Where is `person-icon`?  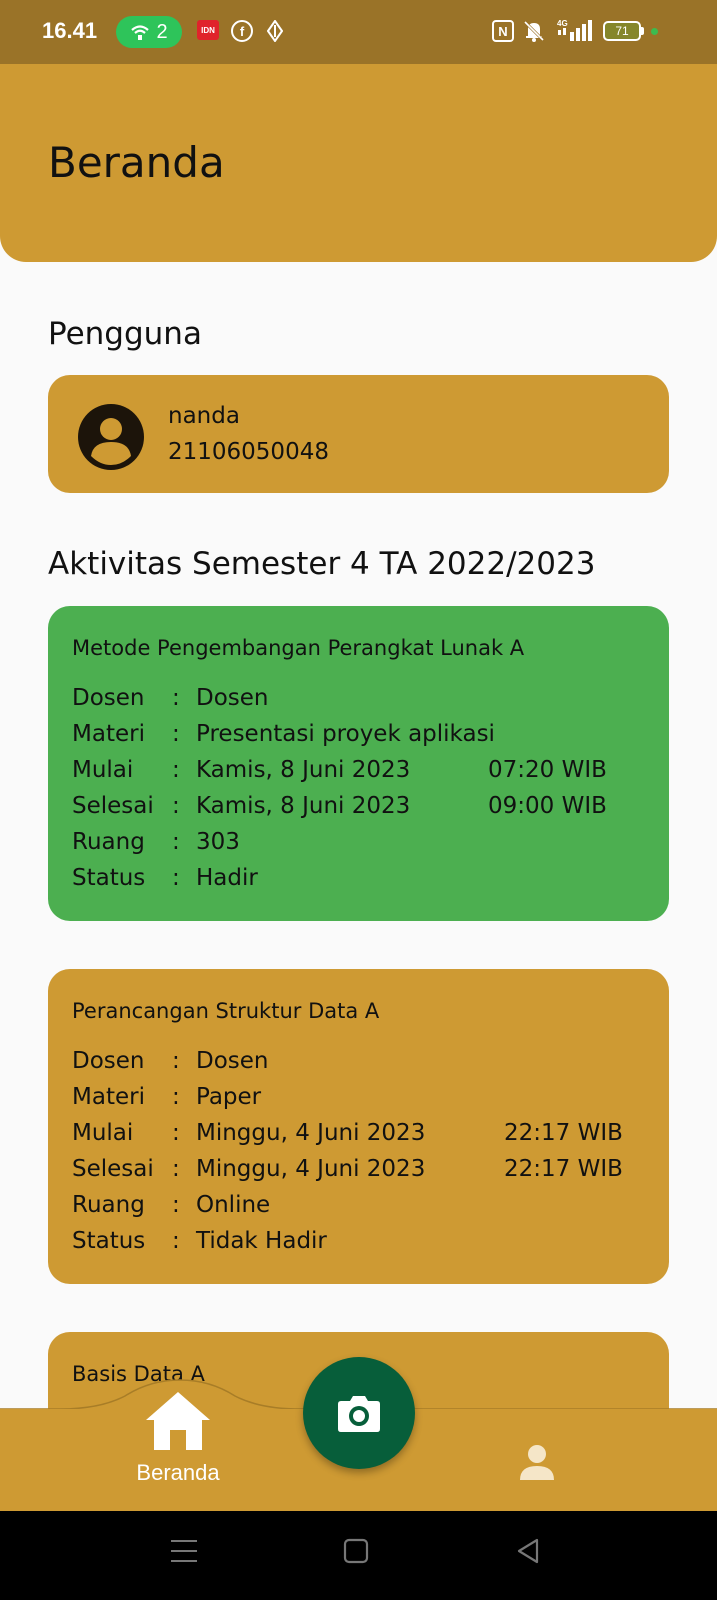 person-icon is located at coordinates (537, 1462).